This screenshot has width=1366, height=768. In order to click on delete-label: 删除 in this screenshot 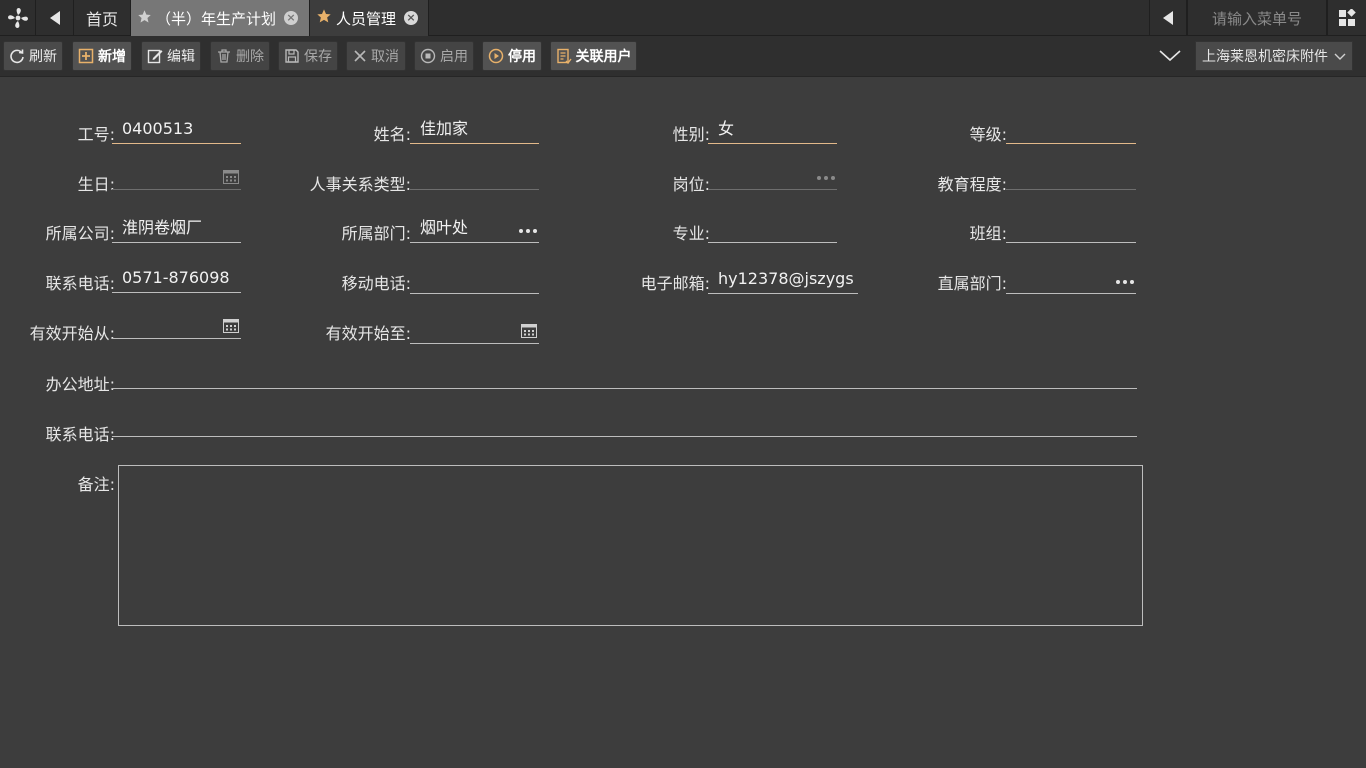, I will do `click(250, 57)`.